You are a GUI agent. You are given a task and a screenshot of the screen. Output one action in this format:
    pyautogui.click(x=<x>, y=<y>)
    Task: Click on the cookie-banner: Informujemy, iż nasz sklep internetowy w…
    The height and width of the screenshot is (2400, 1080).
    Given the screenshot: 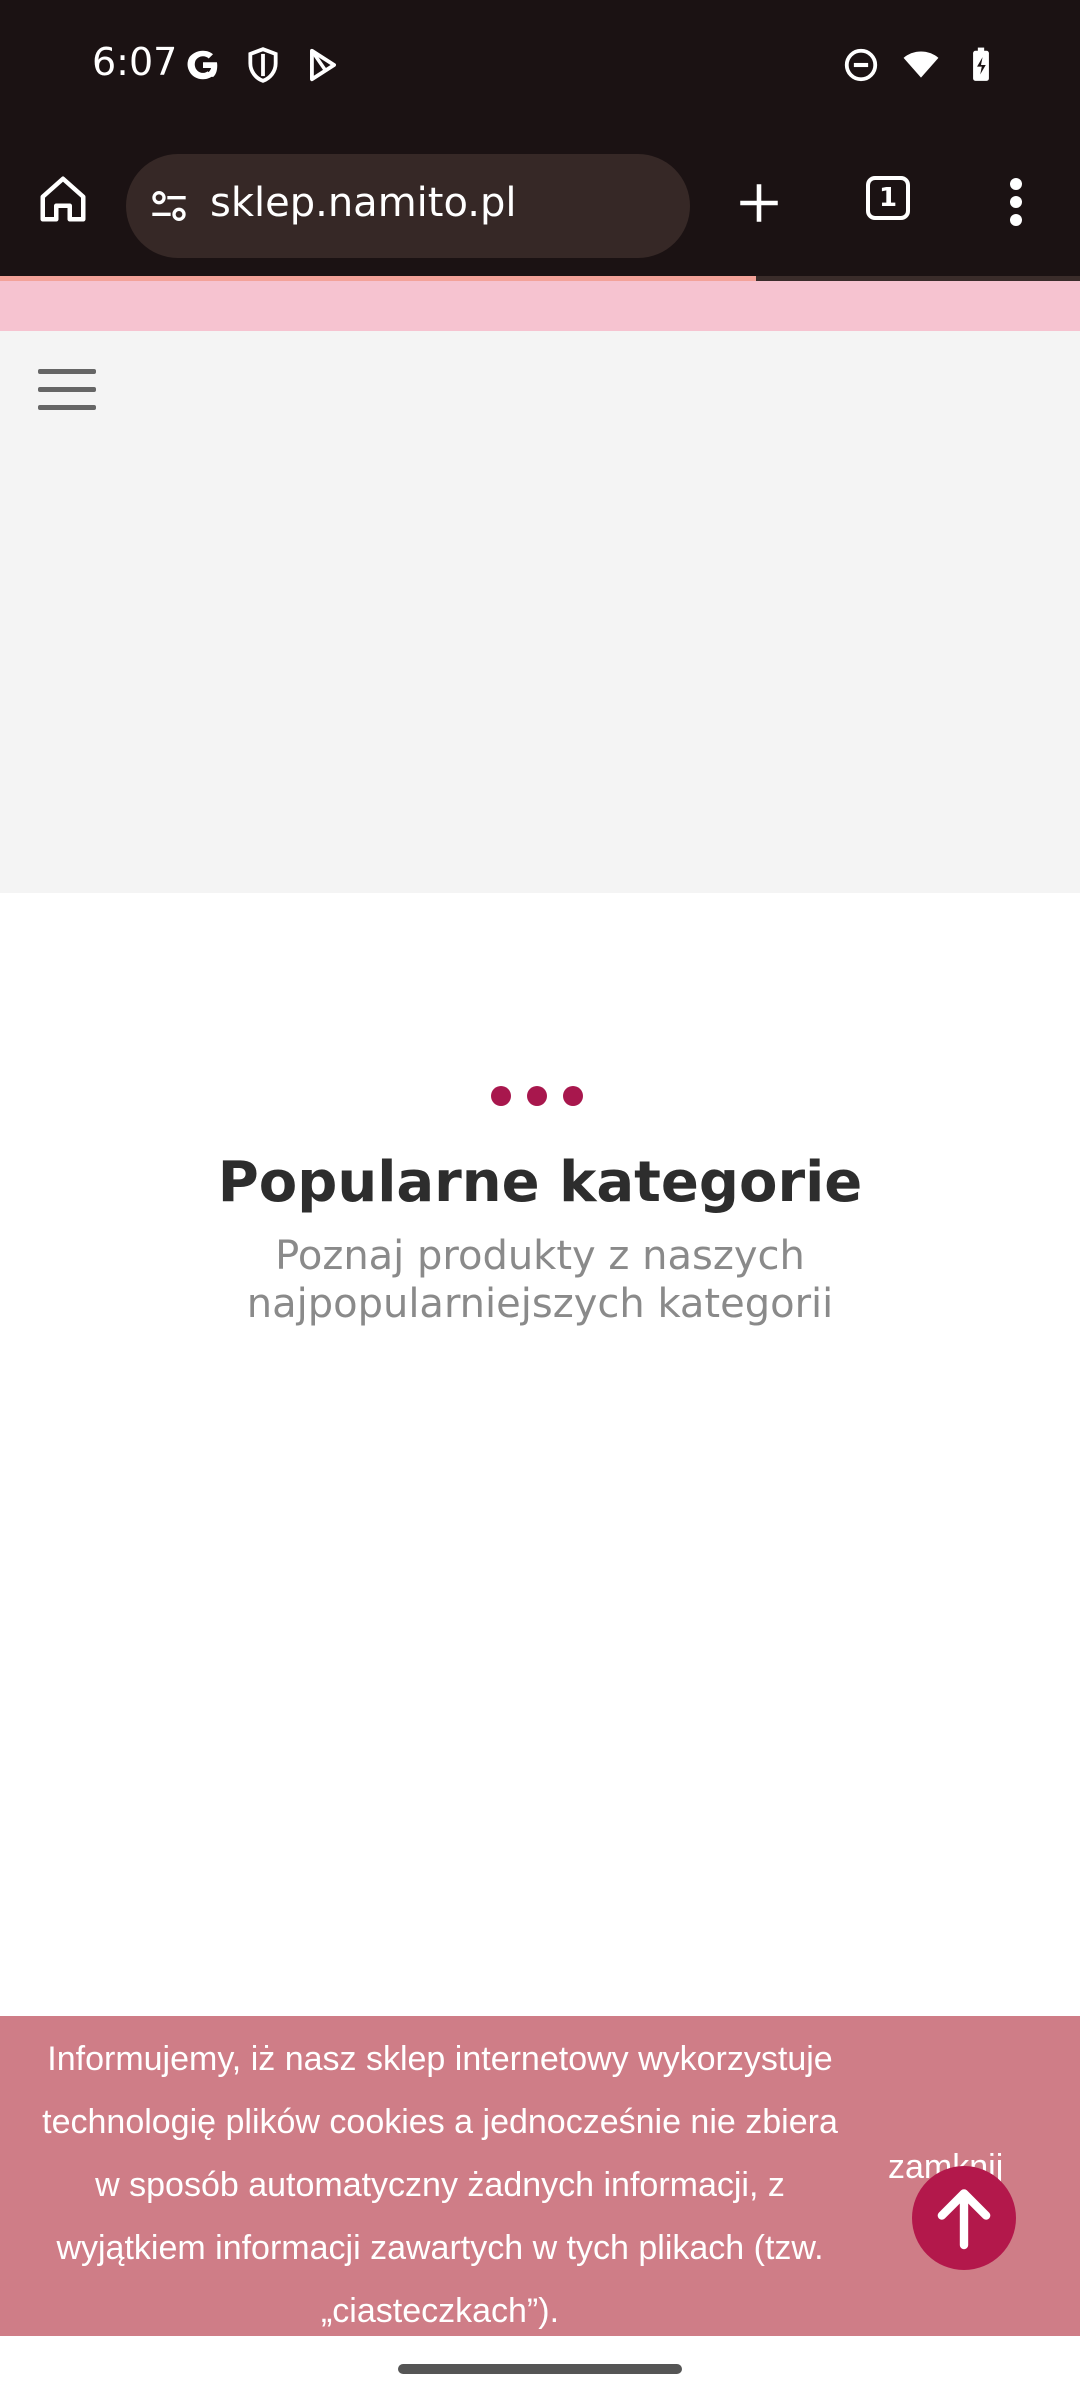 What is the action you would take?
    pyautogui.click(x=540, y=2176)
    